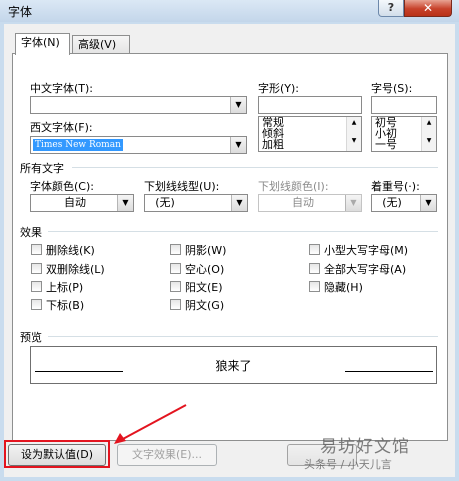 This screenshot has height=481, width=459. What do you see at coordinates (365, 447) in the screenshot?
I see `watermark-title: 易坊好文馆` at bounding box center [365, 447].